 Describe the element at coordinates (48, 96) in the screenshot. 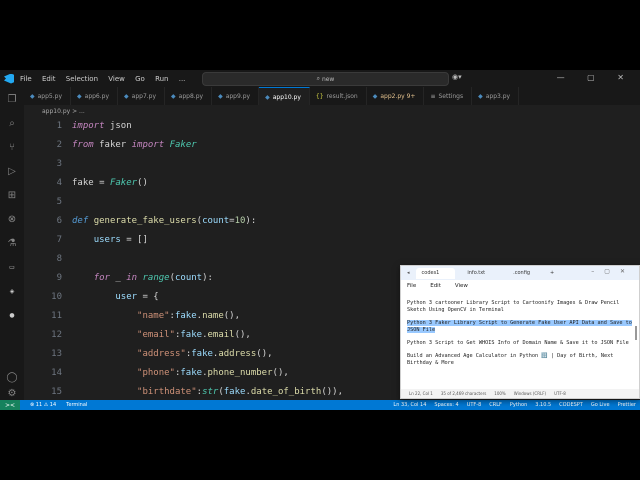

I see `tab-app5: ◆ app5.py` at that location.